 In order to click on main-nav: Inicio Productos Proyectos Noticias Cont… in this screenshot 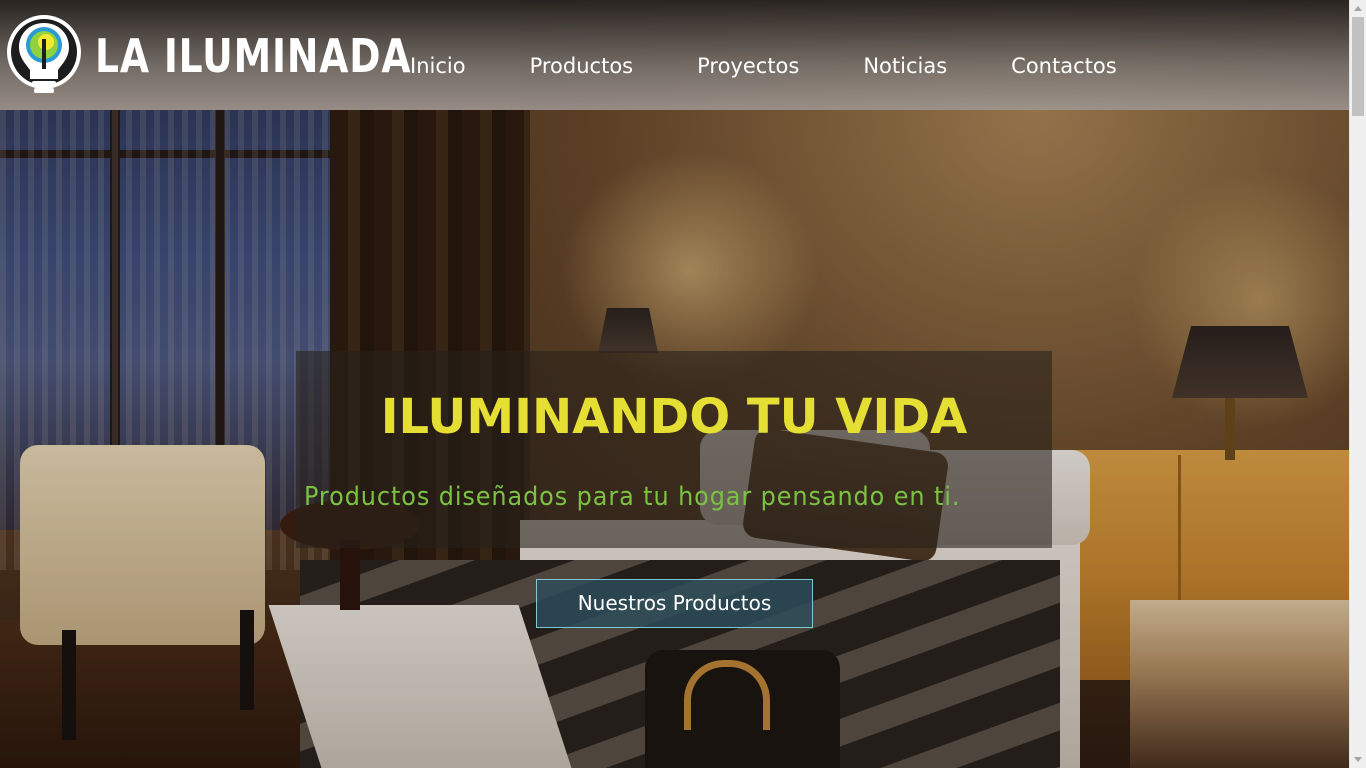, I will do `click(795, 66)`.